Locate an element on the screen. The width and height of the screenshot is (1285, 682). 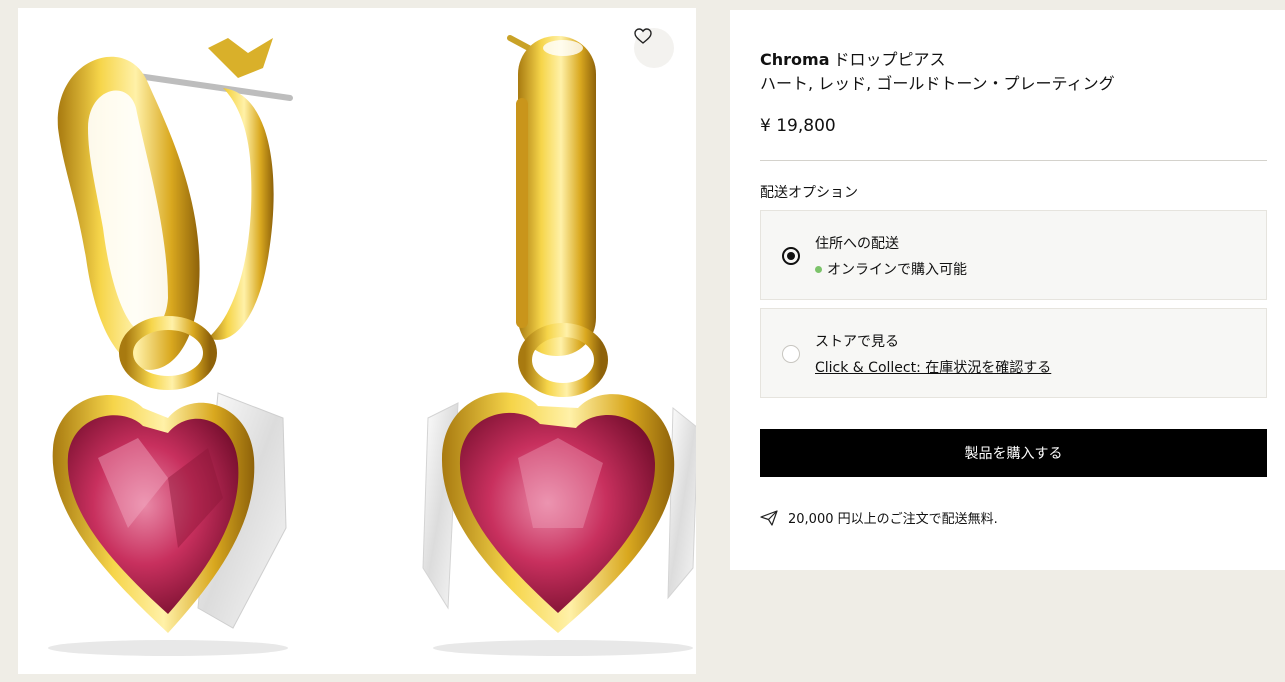
free-shipping-notice: 20,000 円以上のご注文で配送無料. is located at coordinates (879, 517).